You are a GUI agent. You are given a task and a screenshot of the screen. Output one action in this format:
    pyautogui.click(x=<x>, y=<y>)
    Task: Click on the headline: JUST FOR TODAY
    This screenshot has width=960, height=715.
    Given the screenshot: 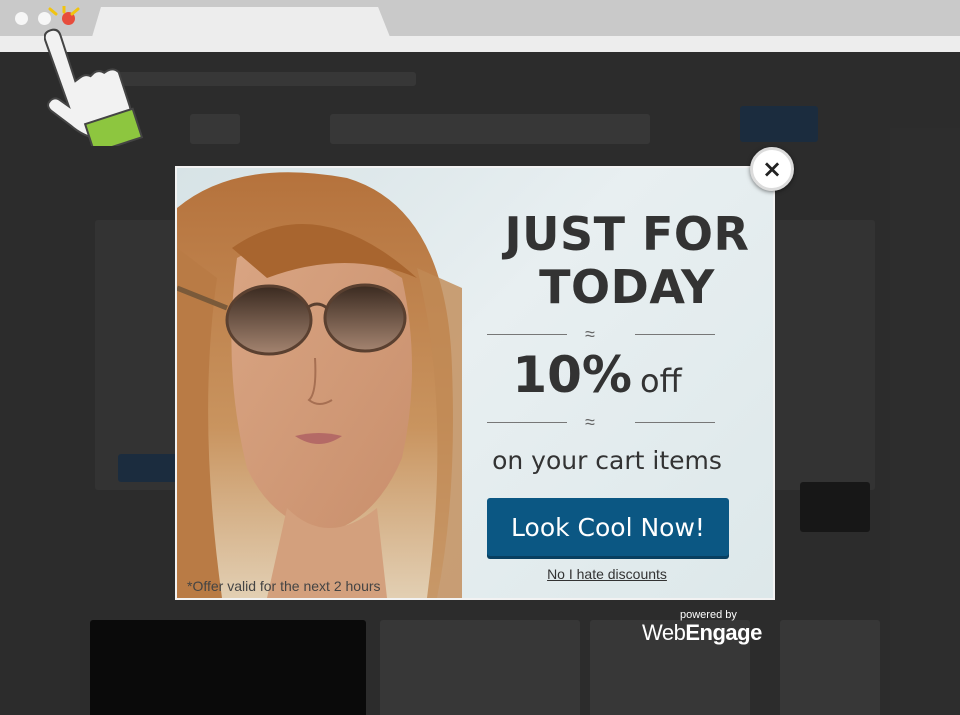 What is the action you would take?
    pyautogui.click(x=625, y=260)
    